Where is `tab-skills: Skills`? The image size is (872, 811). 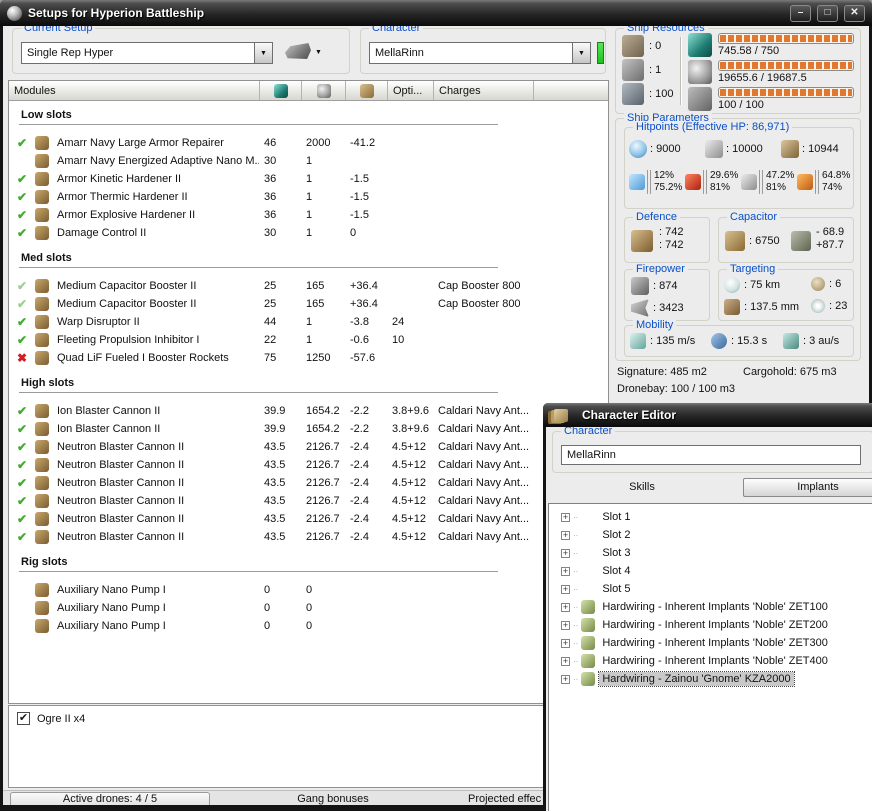 tab-skills: Skills is located at coordinates (642, 487).